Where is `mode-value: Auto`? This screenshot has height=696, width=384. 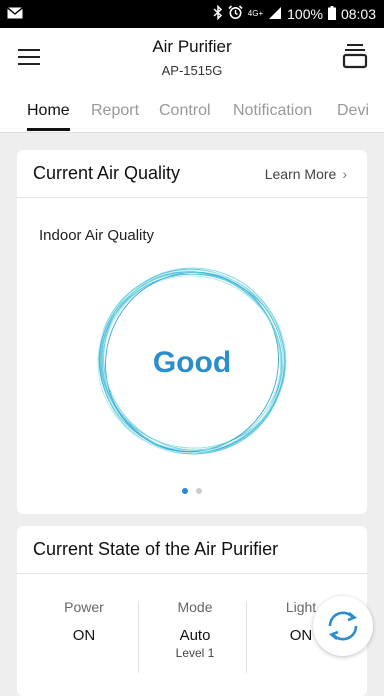
mode-value: Auto is located at coordinates (195, 635).